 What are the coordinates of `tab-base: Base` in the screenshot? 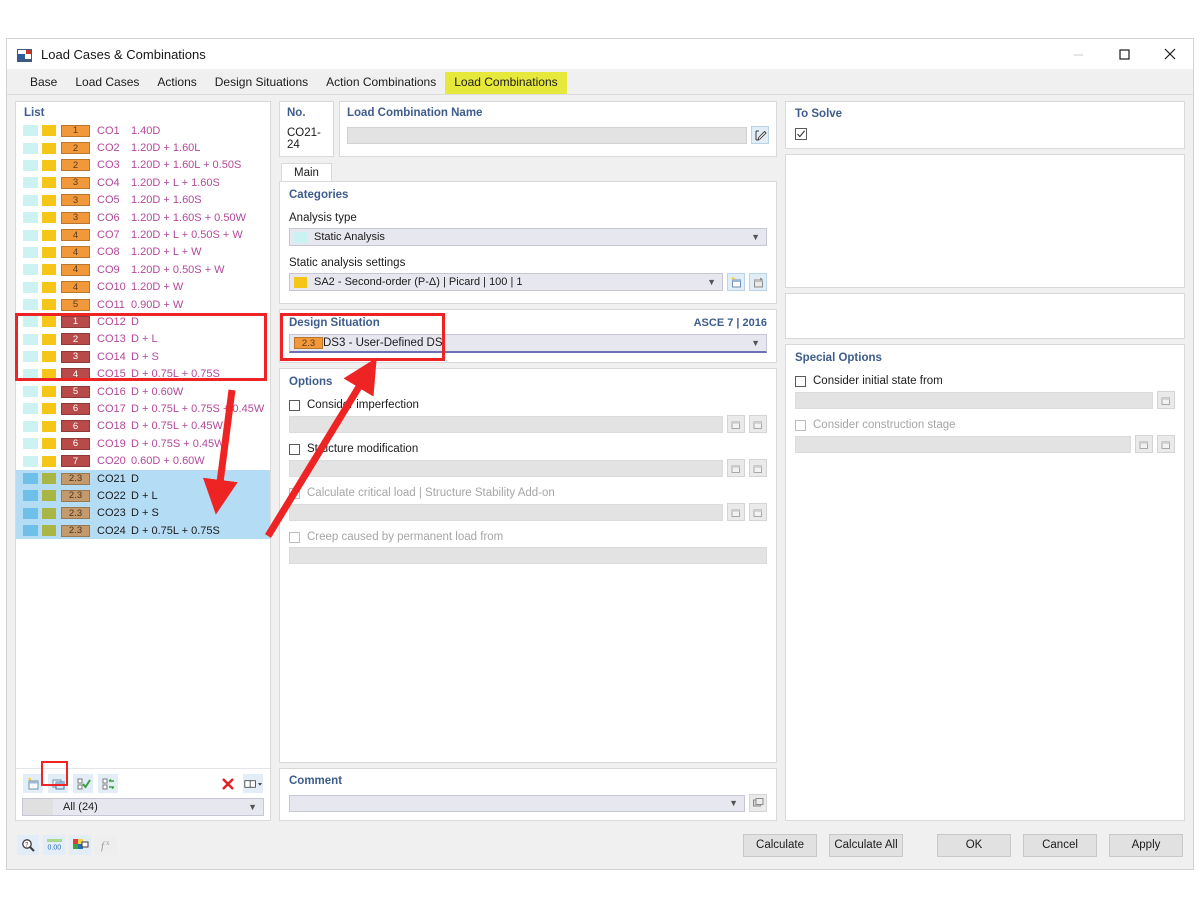 It's located at (43, 83).